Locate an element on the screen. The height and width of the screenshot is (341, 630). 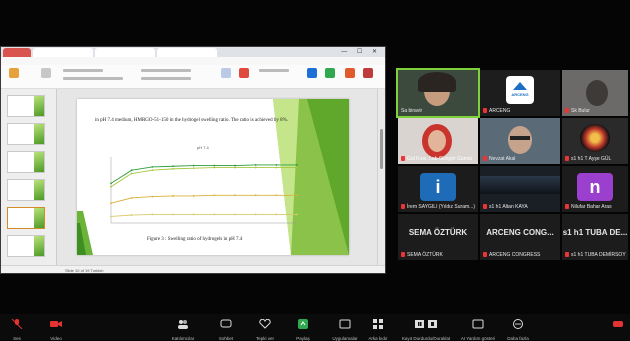
mute-button: Ses is located at coordinates (17, 328).